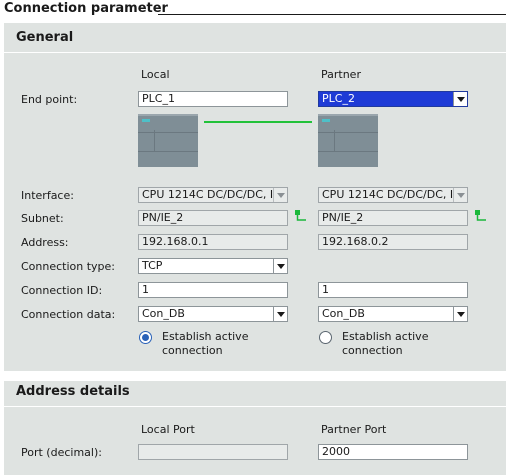 This screenshot has height=475, width=506. Describe the element at coordinates (62, 290) in the screenshot. I see `connection-id-label: Connection ID:` at that location.